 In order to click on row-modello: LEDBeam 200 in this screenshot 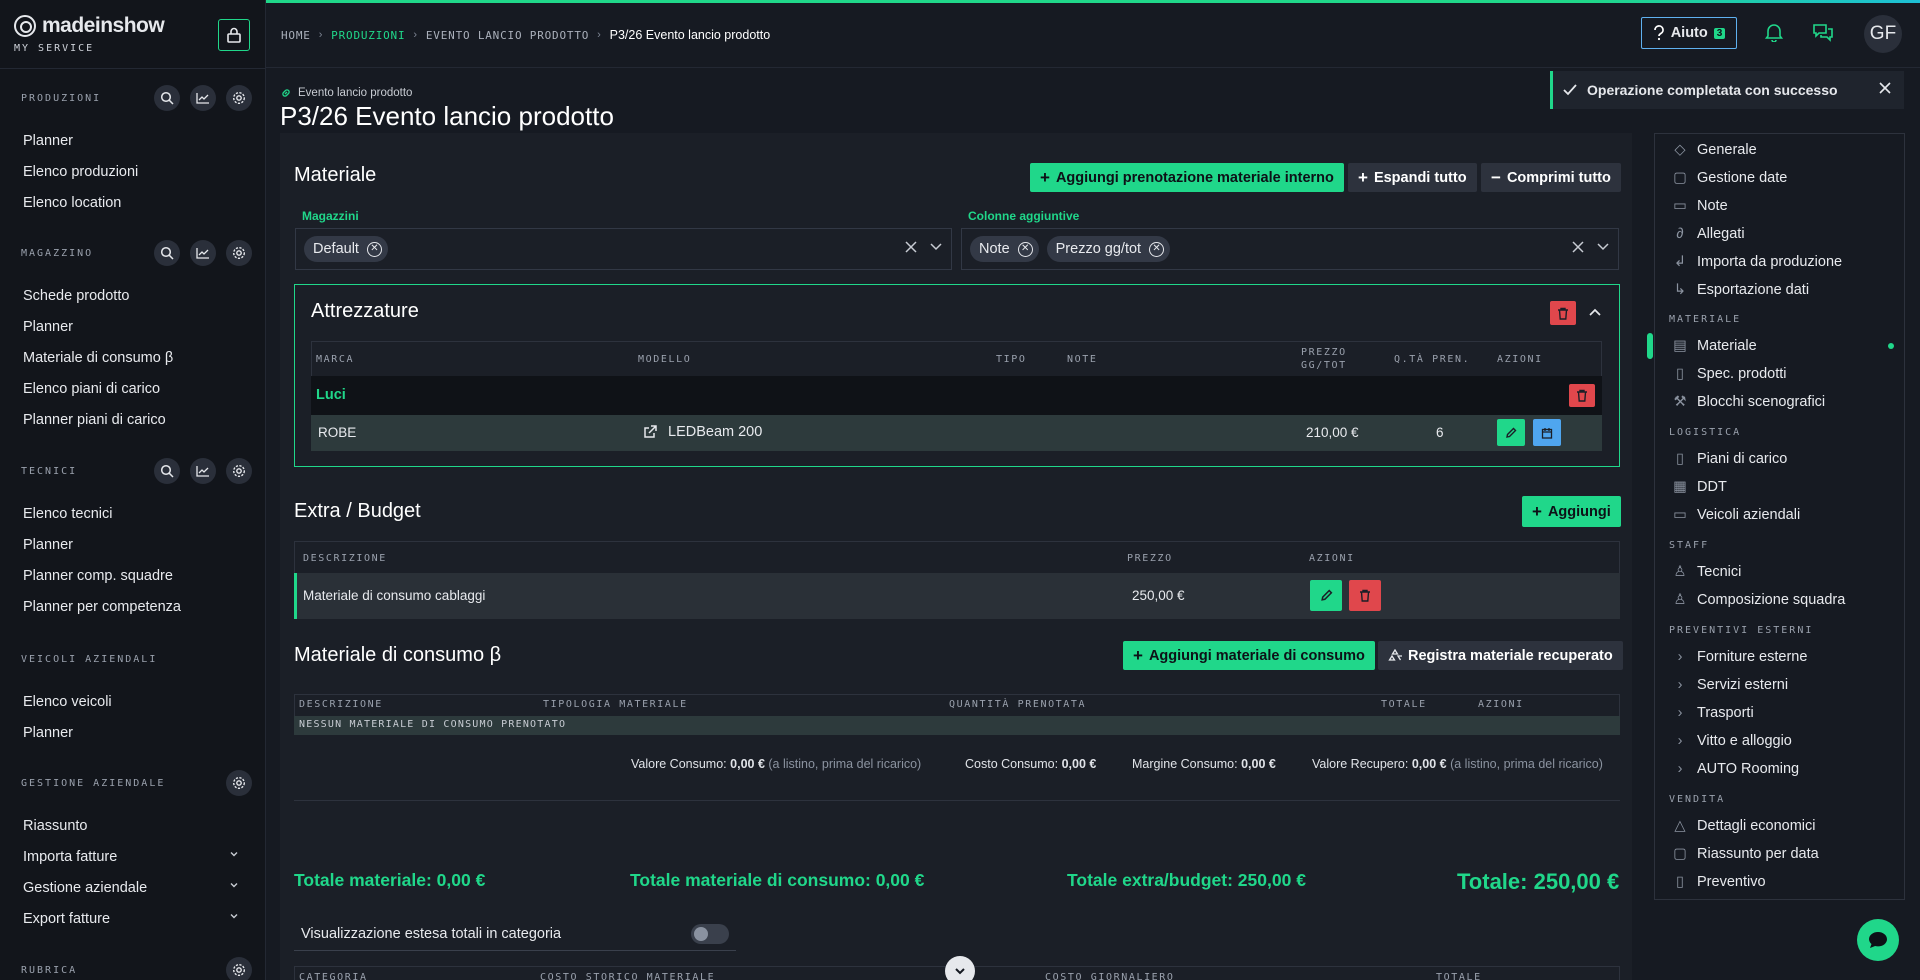, I will do `click(715, 432)`.